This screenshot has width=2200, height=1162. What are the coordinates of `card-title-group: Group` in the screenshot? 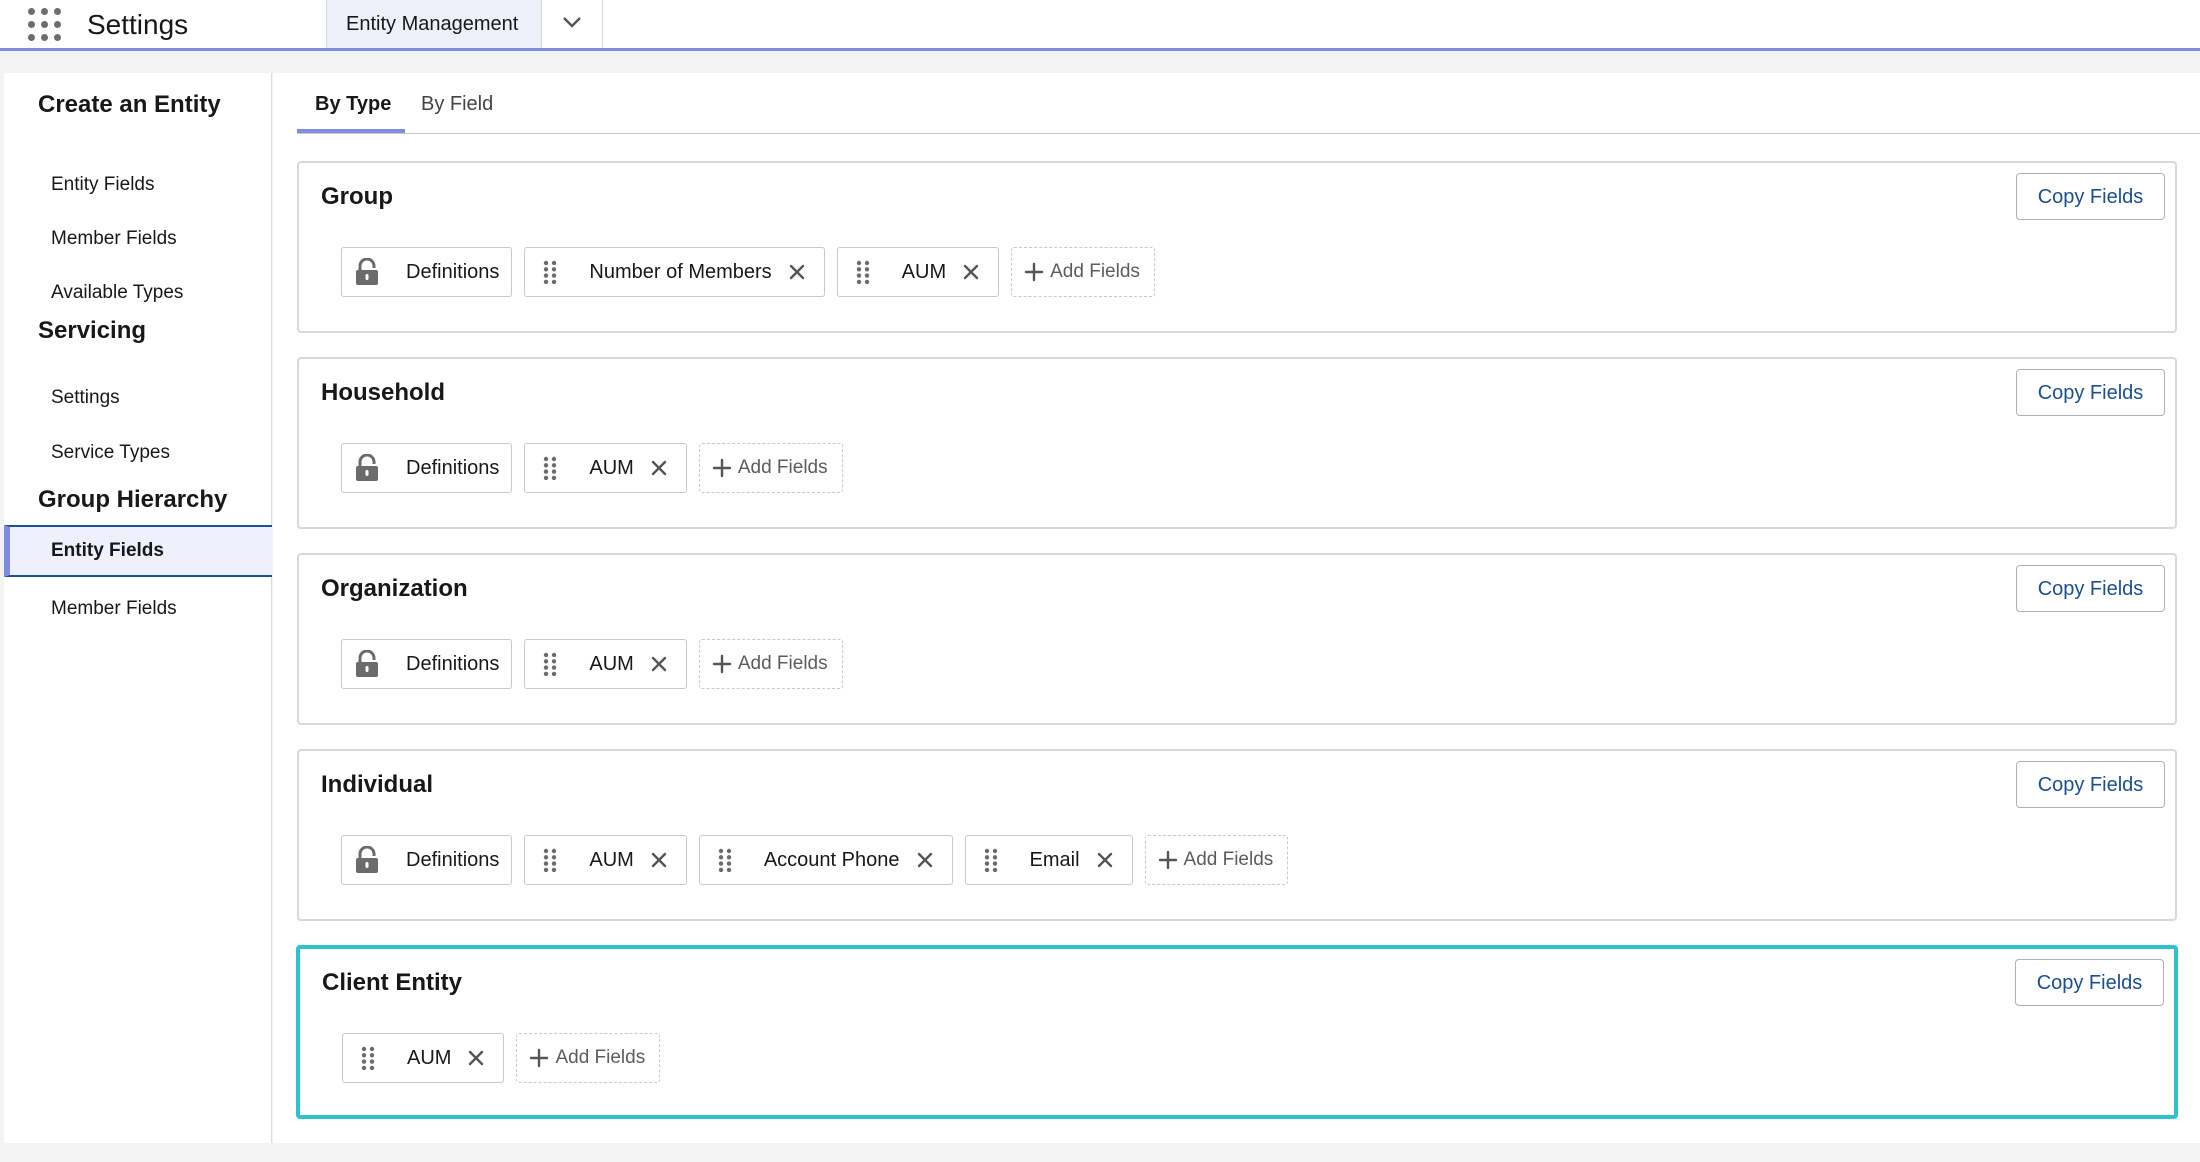 It's located at (357, 196).